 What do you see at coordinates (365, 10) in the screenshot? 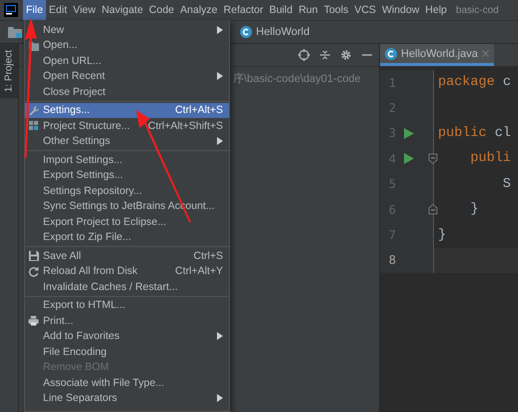
I see `menu-item: VCS` at bounding box center [365, 10].